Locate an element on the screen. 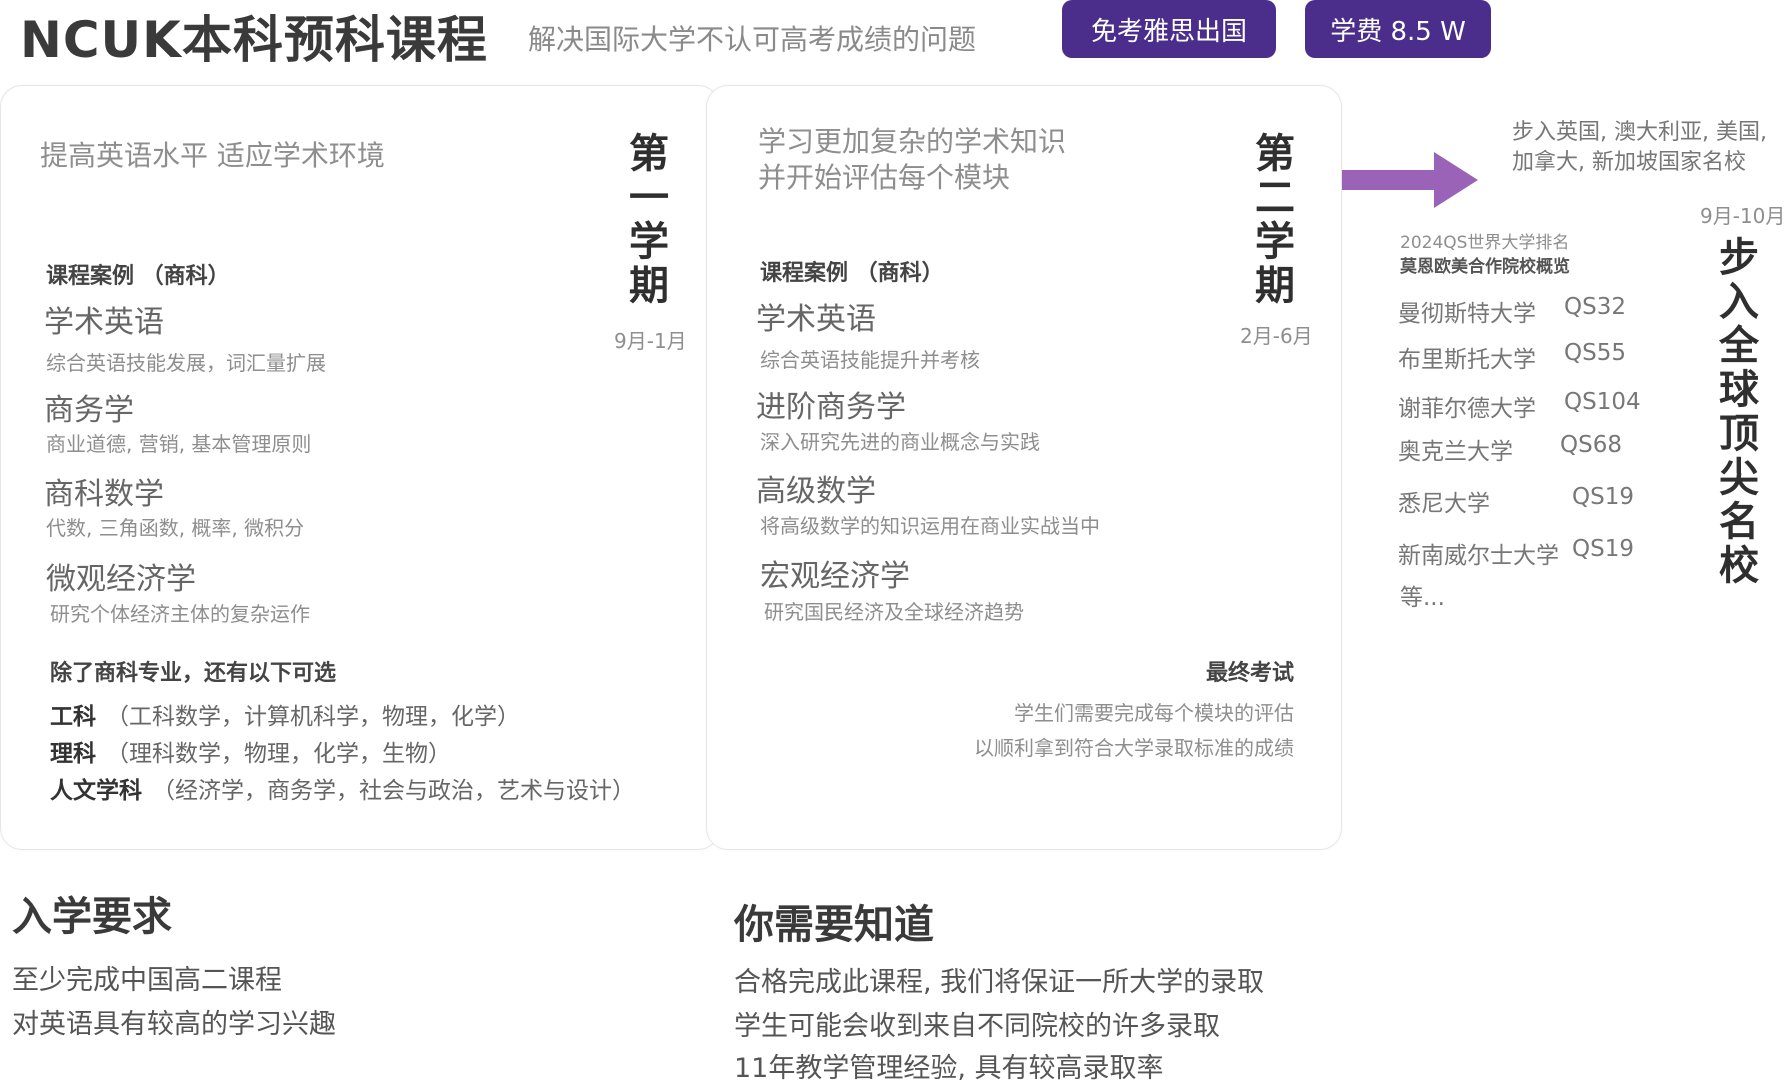 Image resolution: width=1784 pixels, height=1085 pixels. options-heading: 除了商科专业，还有以下可选 is located at coordinates (193, 673).